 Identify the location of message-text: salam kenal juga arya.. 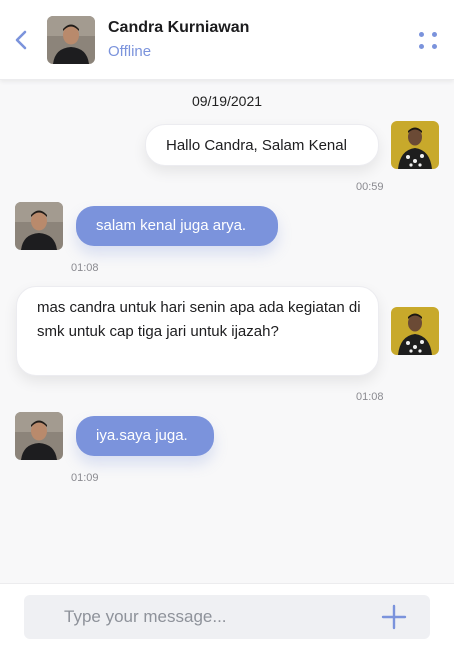
(171, 225).